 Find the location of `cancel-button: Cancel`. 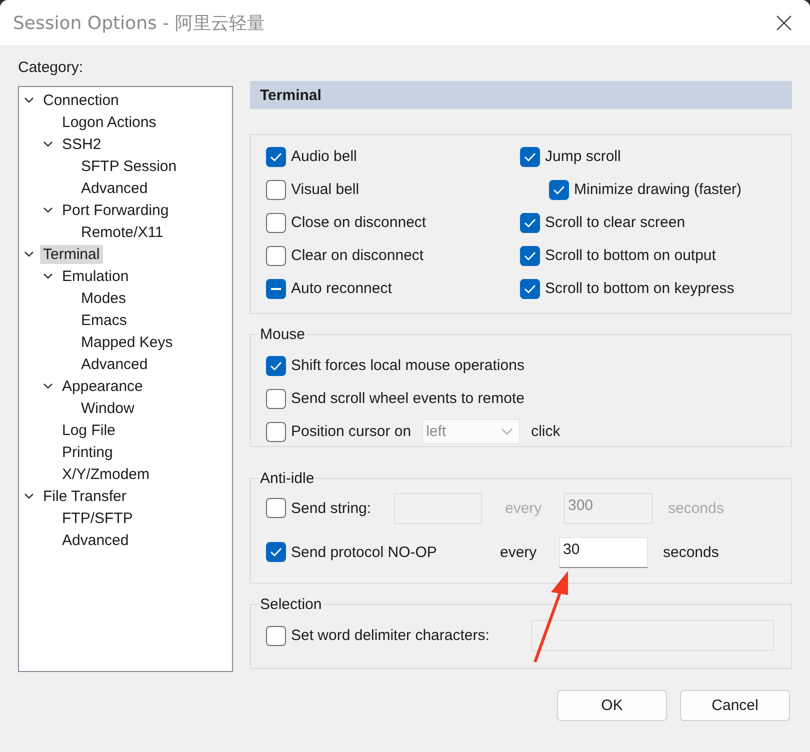

cancel-button: Cancel is located at coordinates (735, 705).